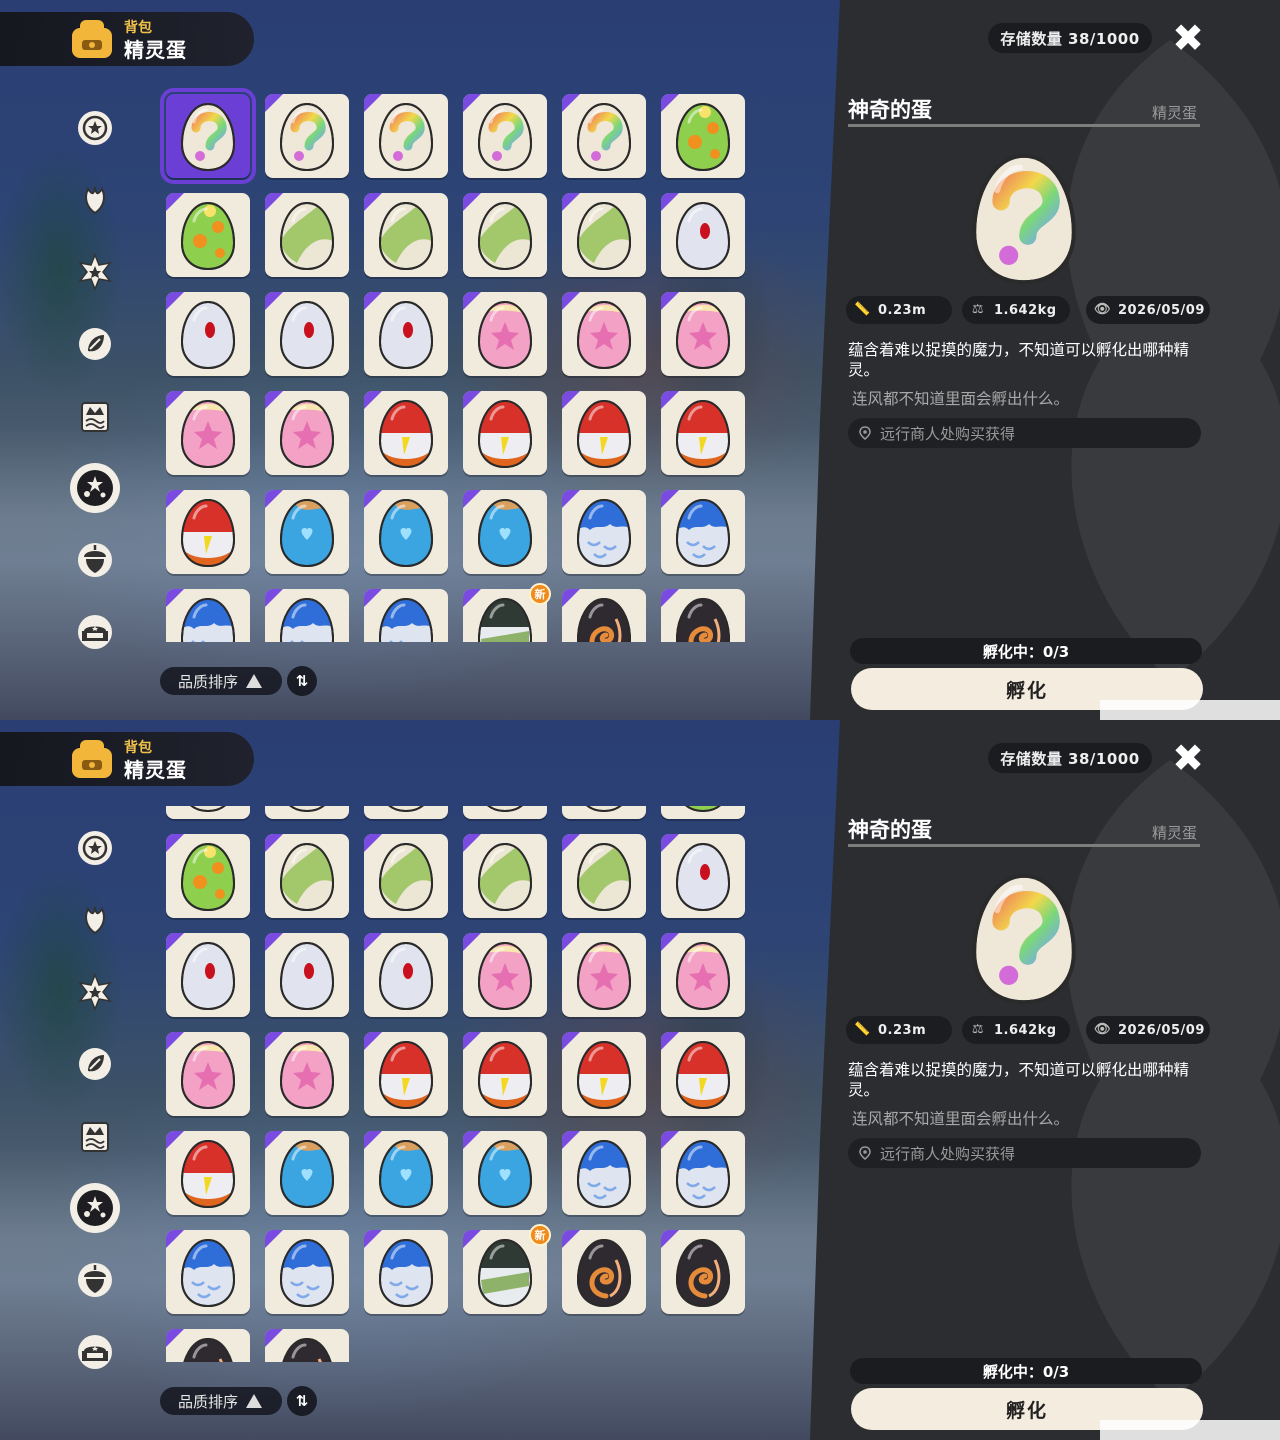 The width and height of the screenshot is (1280, 1440). Describe the element at coordinates (1024, 939) in the screenshot. I see `mystery-egg-image` at that location.